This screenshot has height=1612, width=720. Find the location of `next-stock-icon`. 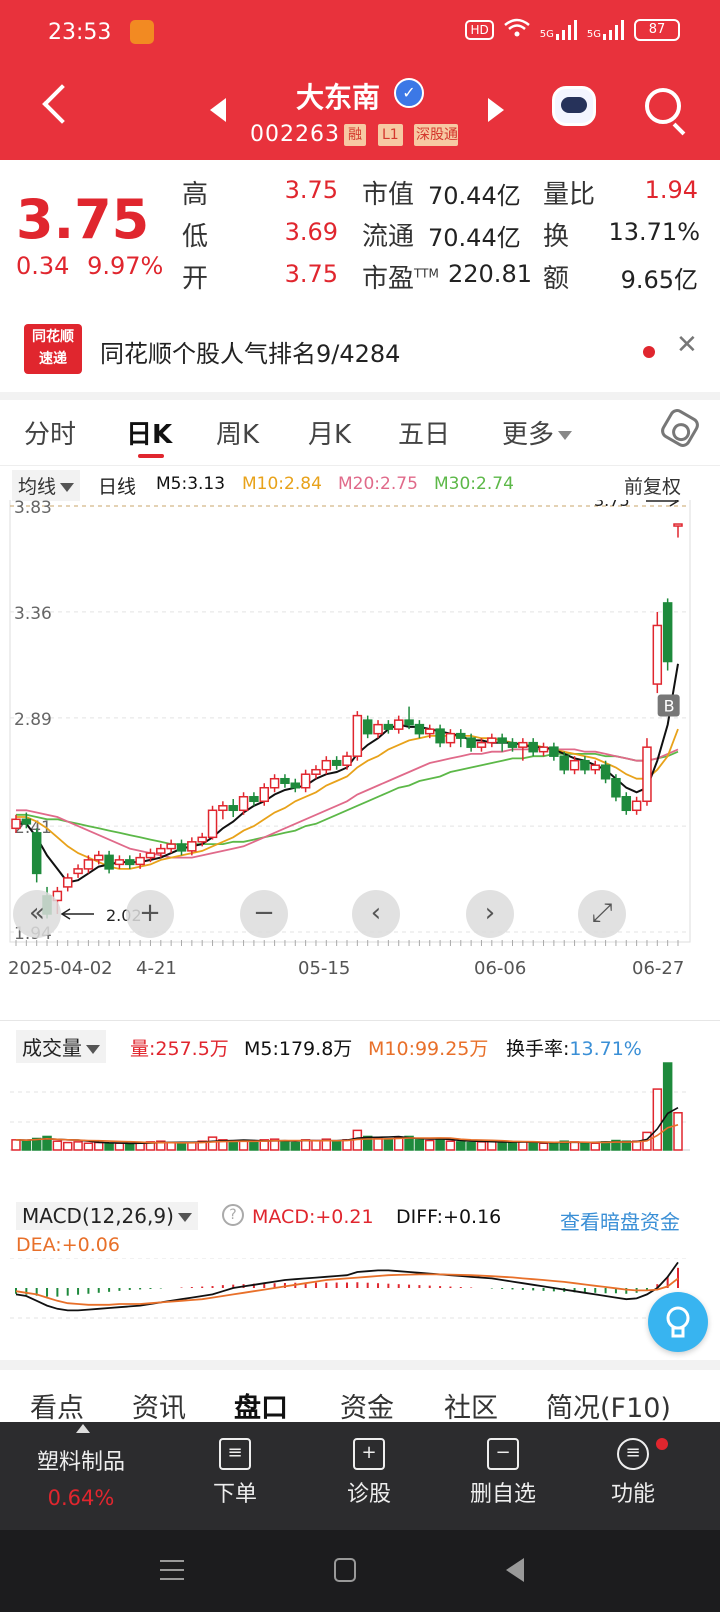

next-stock-icon is located at coordinates (496, 110).